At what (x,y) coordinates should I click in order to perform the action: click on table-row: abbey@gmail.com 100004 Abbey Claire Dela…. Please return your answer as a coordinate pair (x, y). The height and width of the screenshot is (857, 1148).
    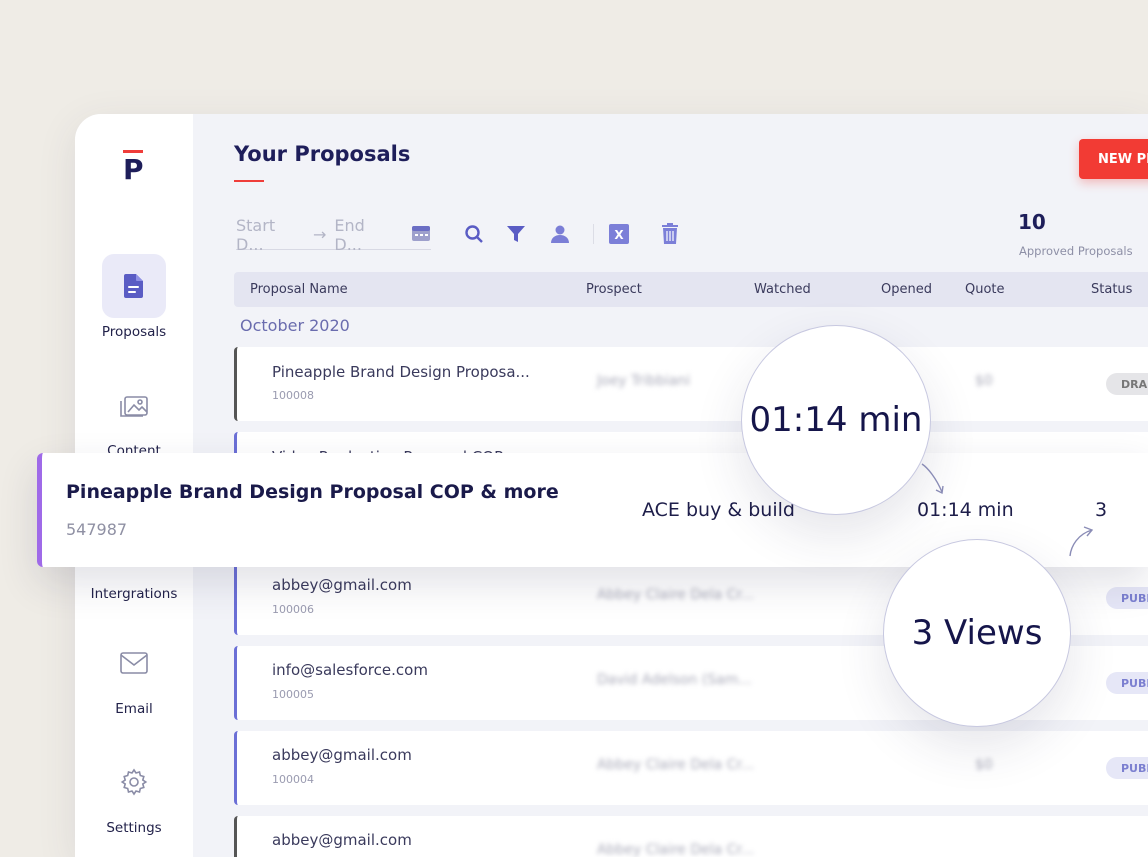
    Looking at the image, I should click on (691, 768).